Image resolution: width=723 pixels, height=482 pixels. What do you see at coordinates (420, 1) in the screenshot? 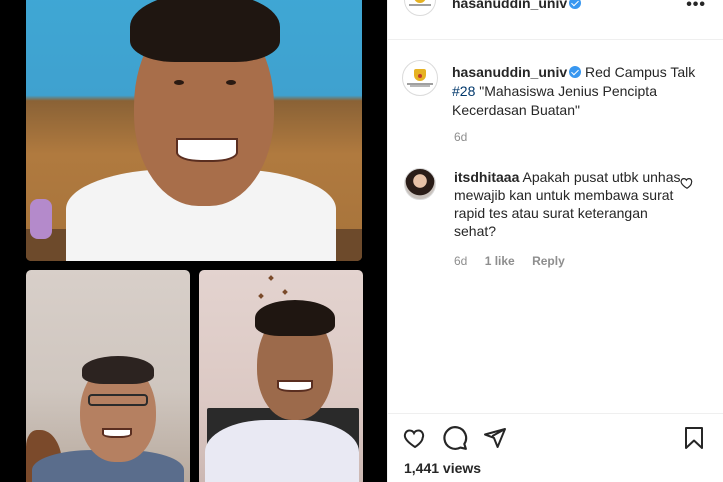
I see `university-logo-icon` at bounding box center [420, 1].